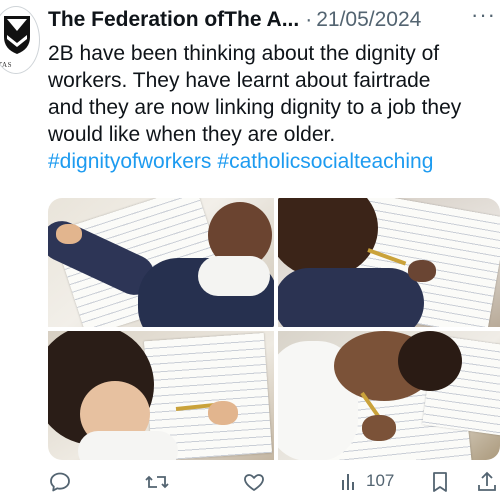 The height and width of the screenshot is (501, 500). I want to click on action-bar: 107, so click(274, 481).